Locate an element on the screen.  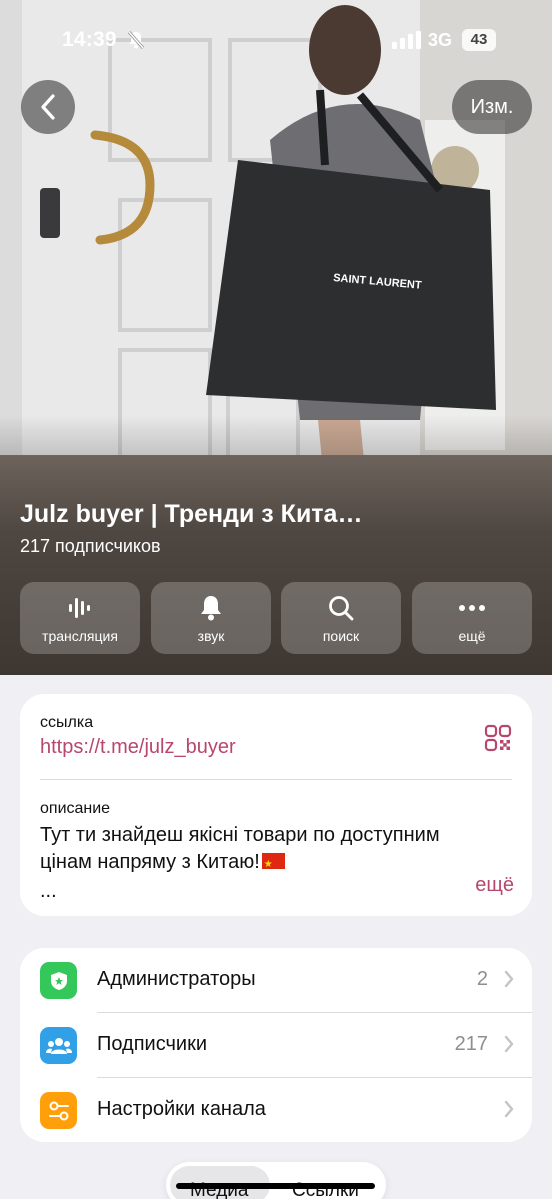
menu-label-administrators: Администраторы is located at coordinates (176, 979).